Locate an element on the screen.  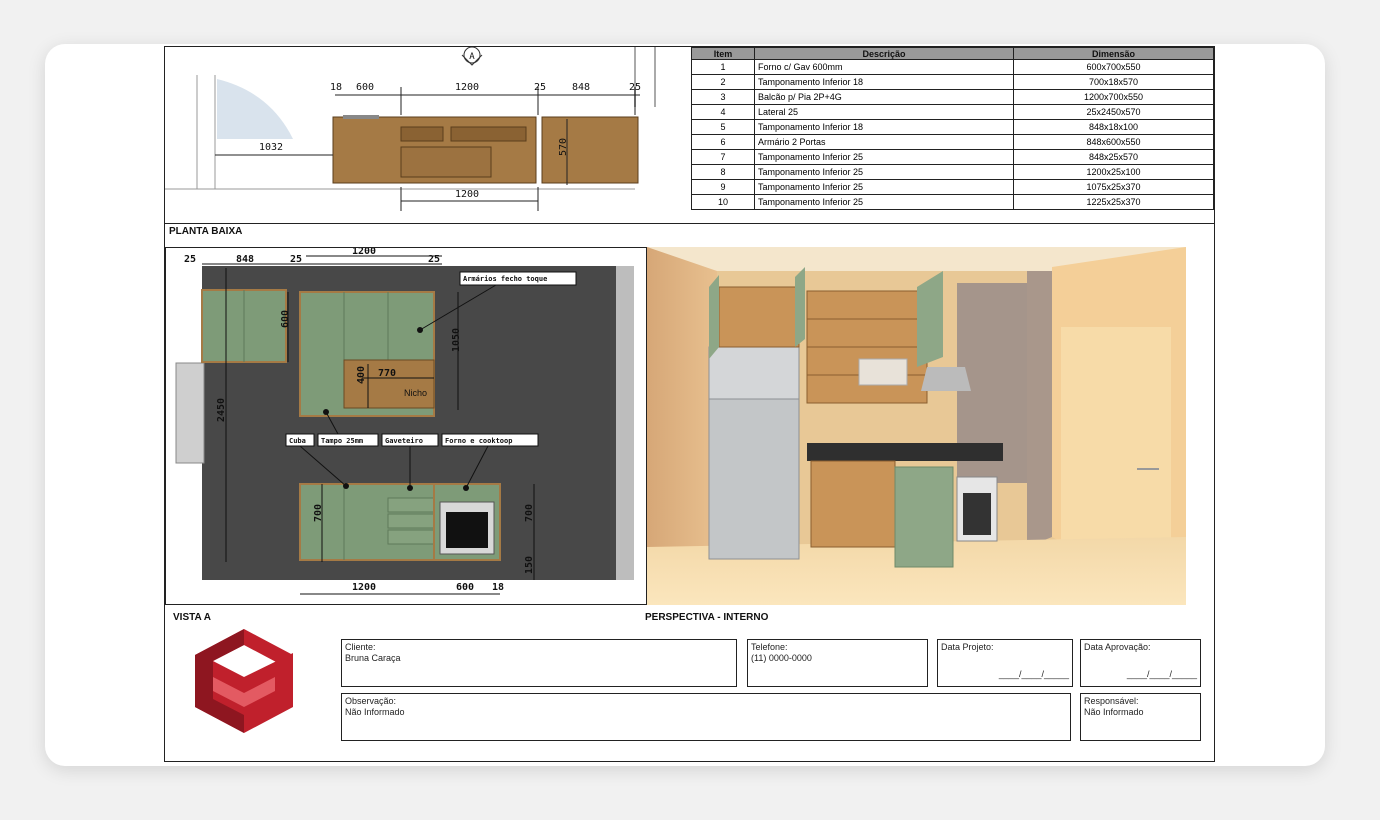
cliente-field: Cliente: Bruna Caraça is located at coordinates (539, 663).